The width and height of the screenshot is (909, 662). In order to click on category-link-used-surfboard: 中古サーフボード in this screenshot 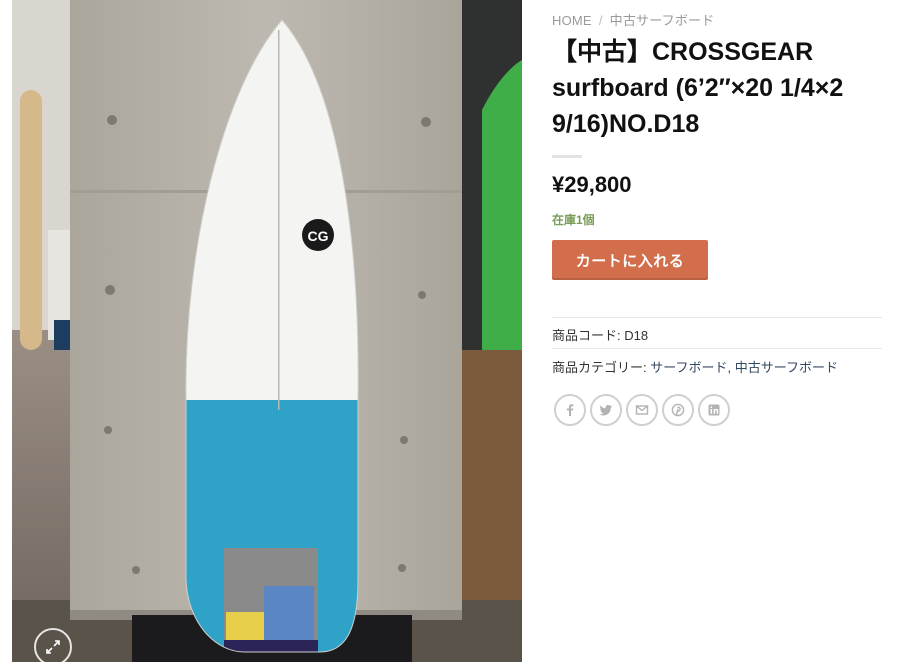, I will do `click(786, 367)`.